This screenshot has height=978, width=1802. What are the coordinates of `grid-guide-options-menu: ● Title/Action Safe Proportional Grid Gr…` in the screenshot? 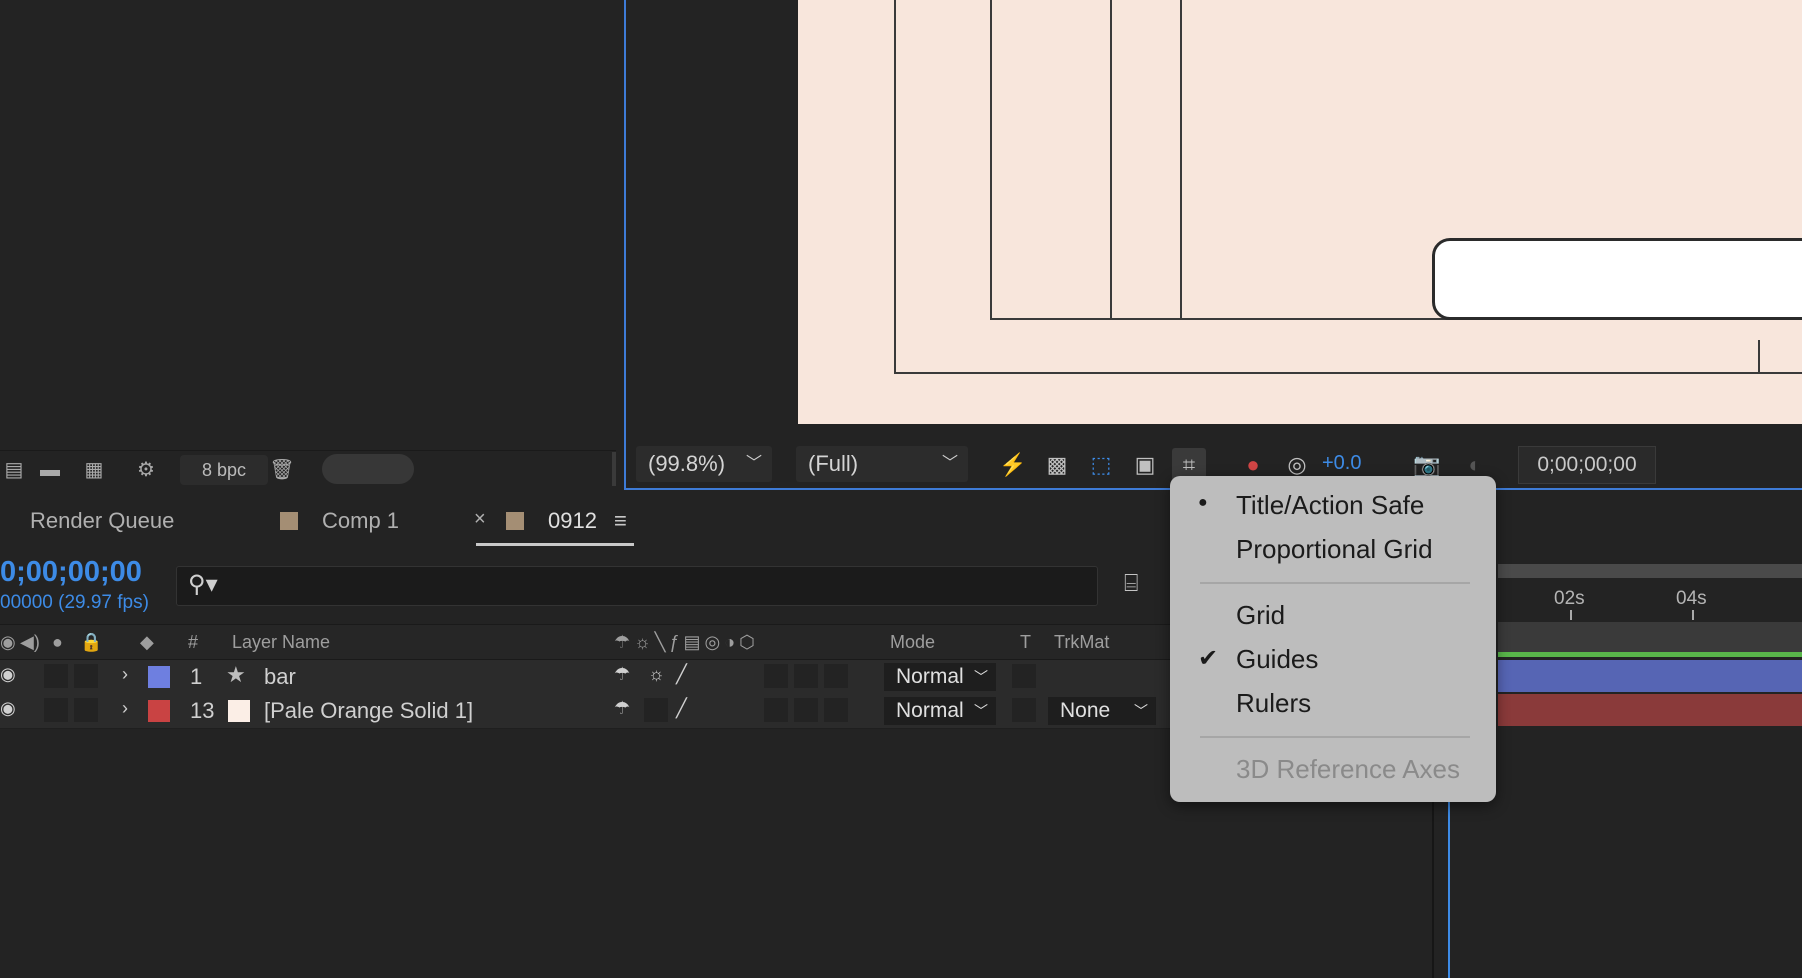 It's located at (1333, 639).